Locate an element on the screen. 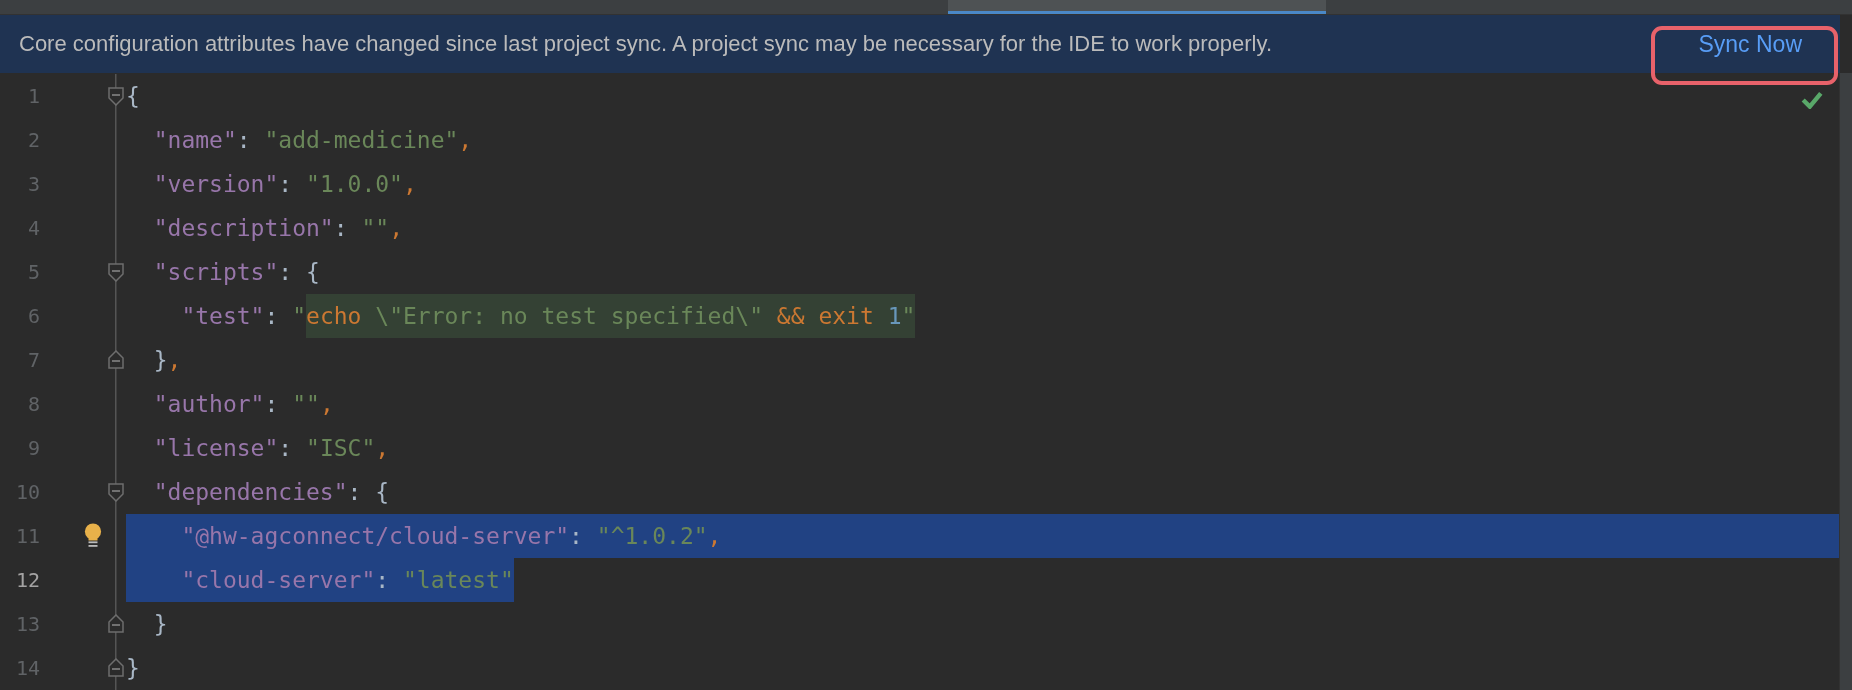  line-number: 7 is located at coordinates (33, 360).